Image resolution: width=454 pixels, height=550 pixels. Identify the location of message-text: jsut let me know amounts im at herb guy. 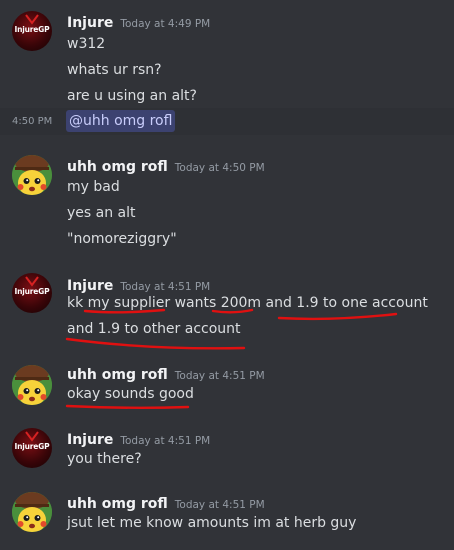
(212, 523).